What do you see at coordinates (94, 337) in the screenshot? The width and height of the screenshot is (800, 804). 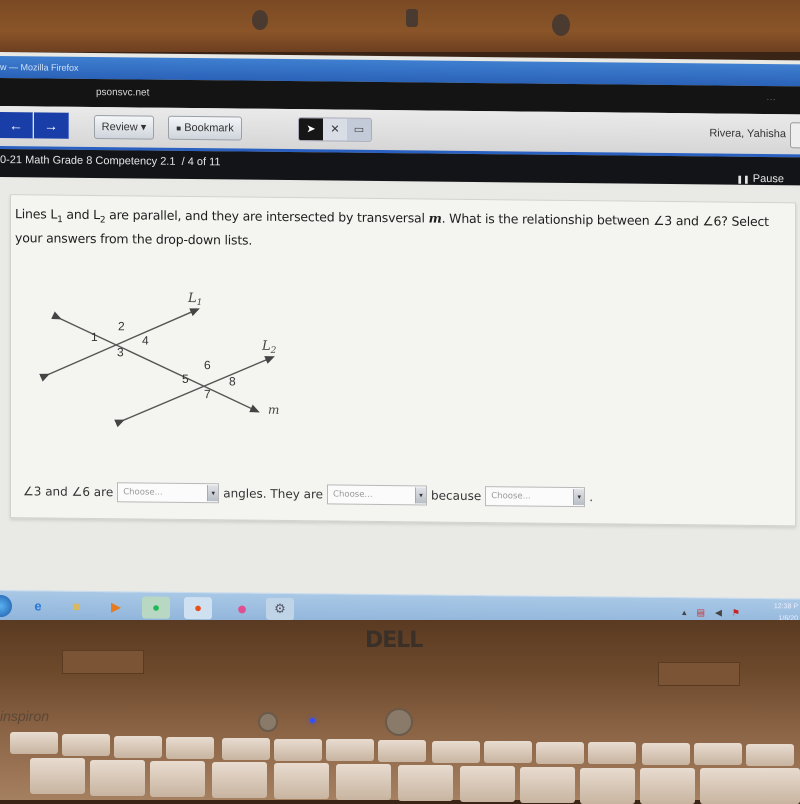 I see `angle-1: 1` at bounding box center [94, 337].